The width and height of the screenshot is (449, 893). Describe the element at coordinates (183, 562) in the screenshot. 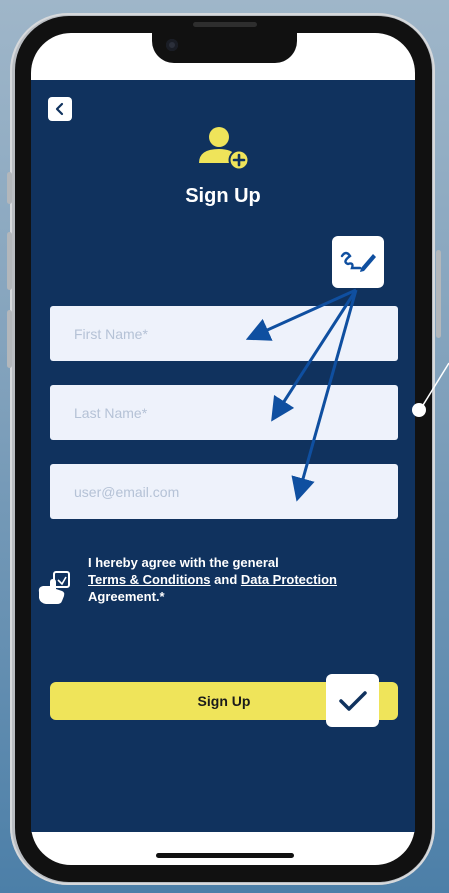

I see `consent-line-1: I hereby agree with the general` at that location.